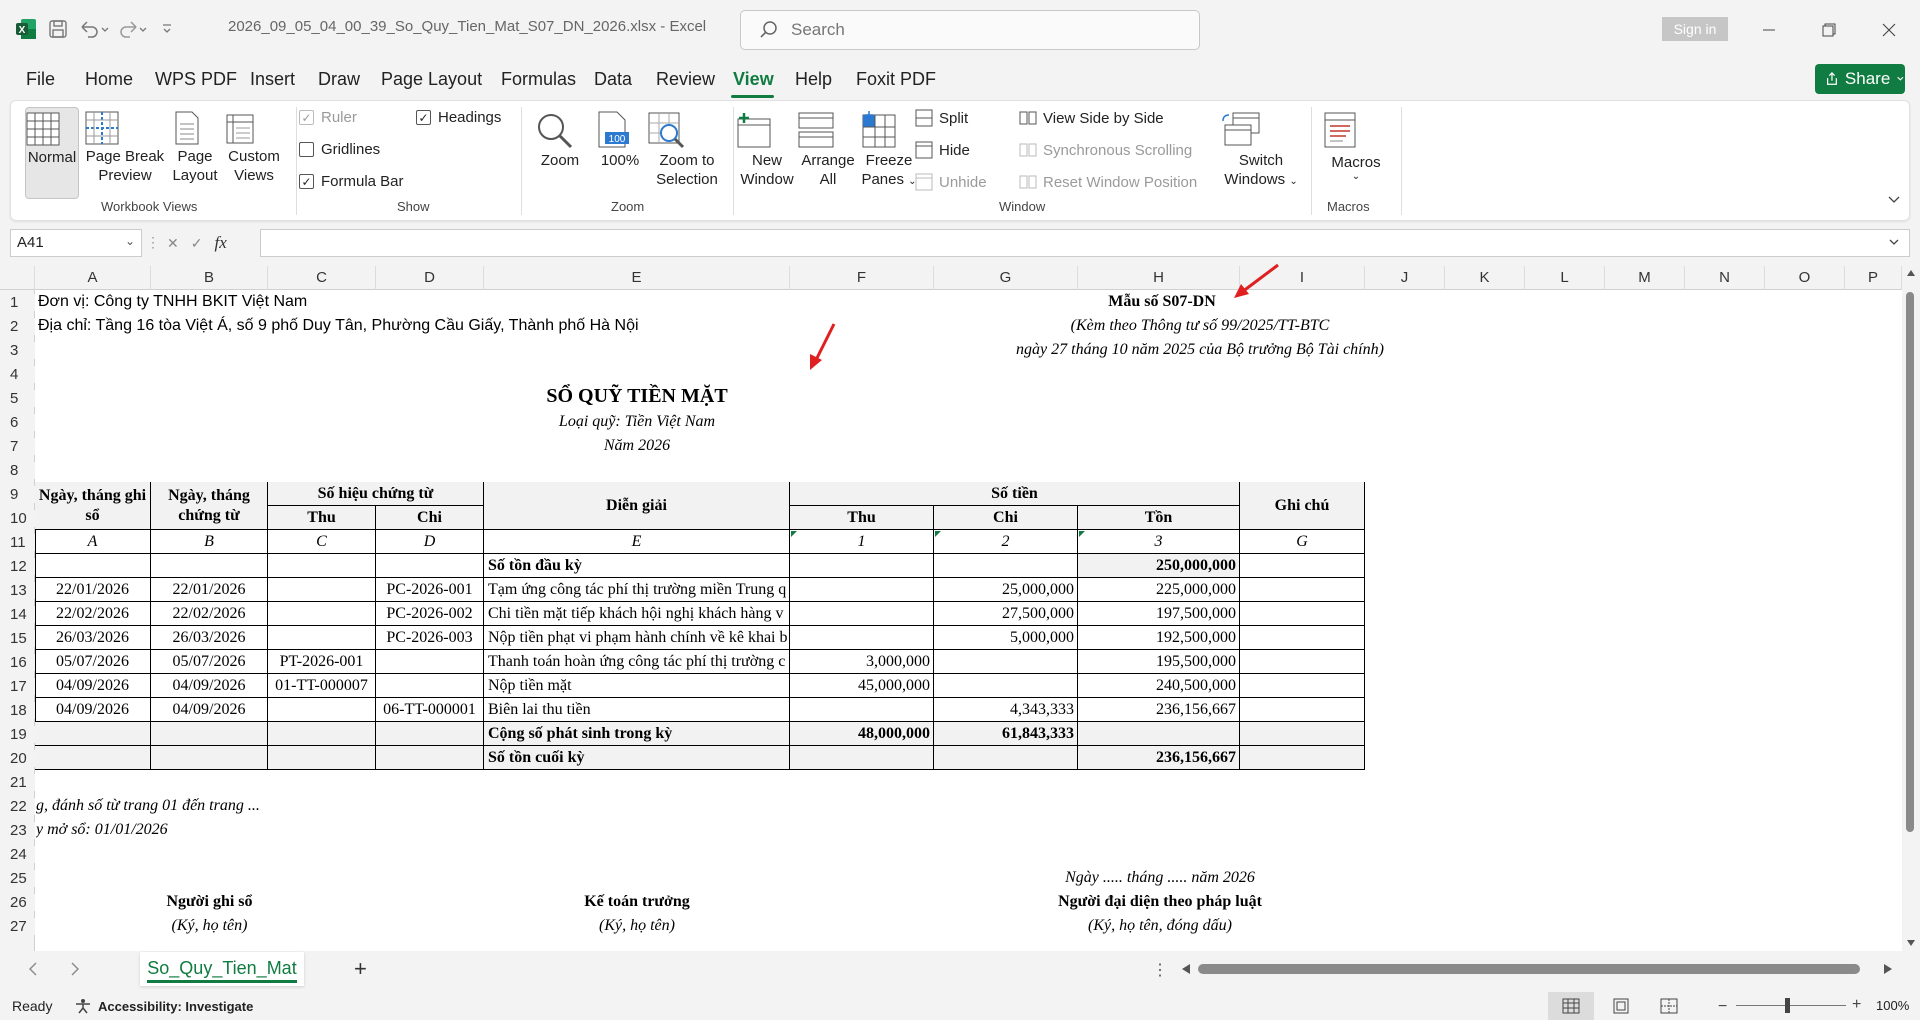 The height and width of the screenshot is (1020, 1920). I want to click on normal-view-status-button, so click(1571, 1006).